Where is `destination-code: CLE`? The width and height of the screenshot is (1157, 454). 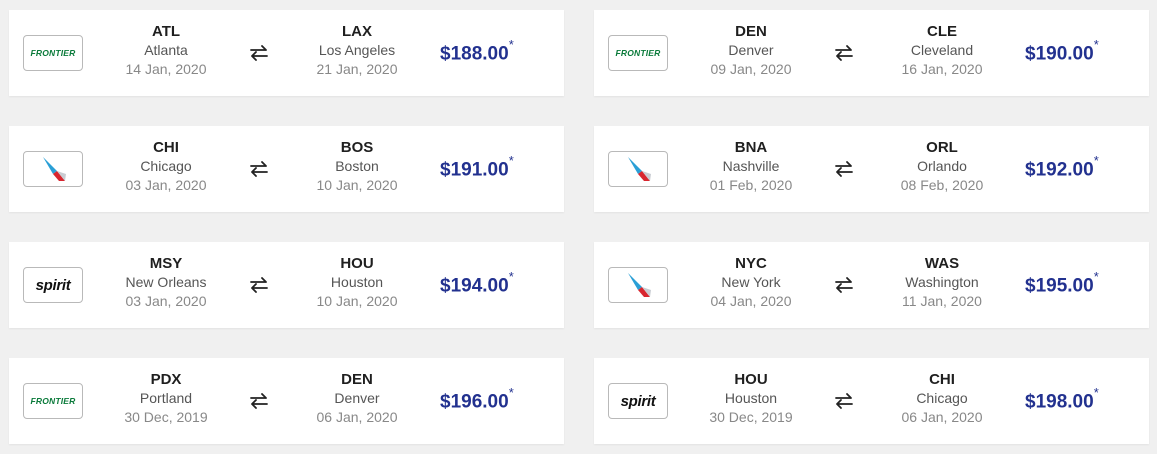
destination-code: CLE is located at coordinates (942, 31).